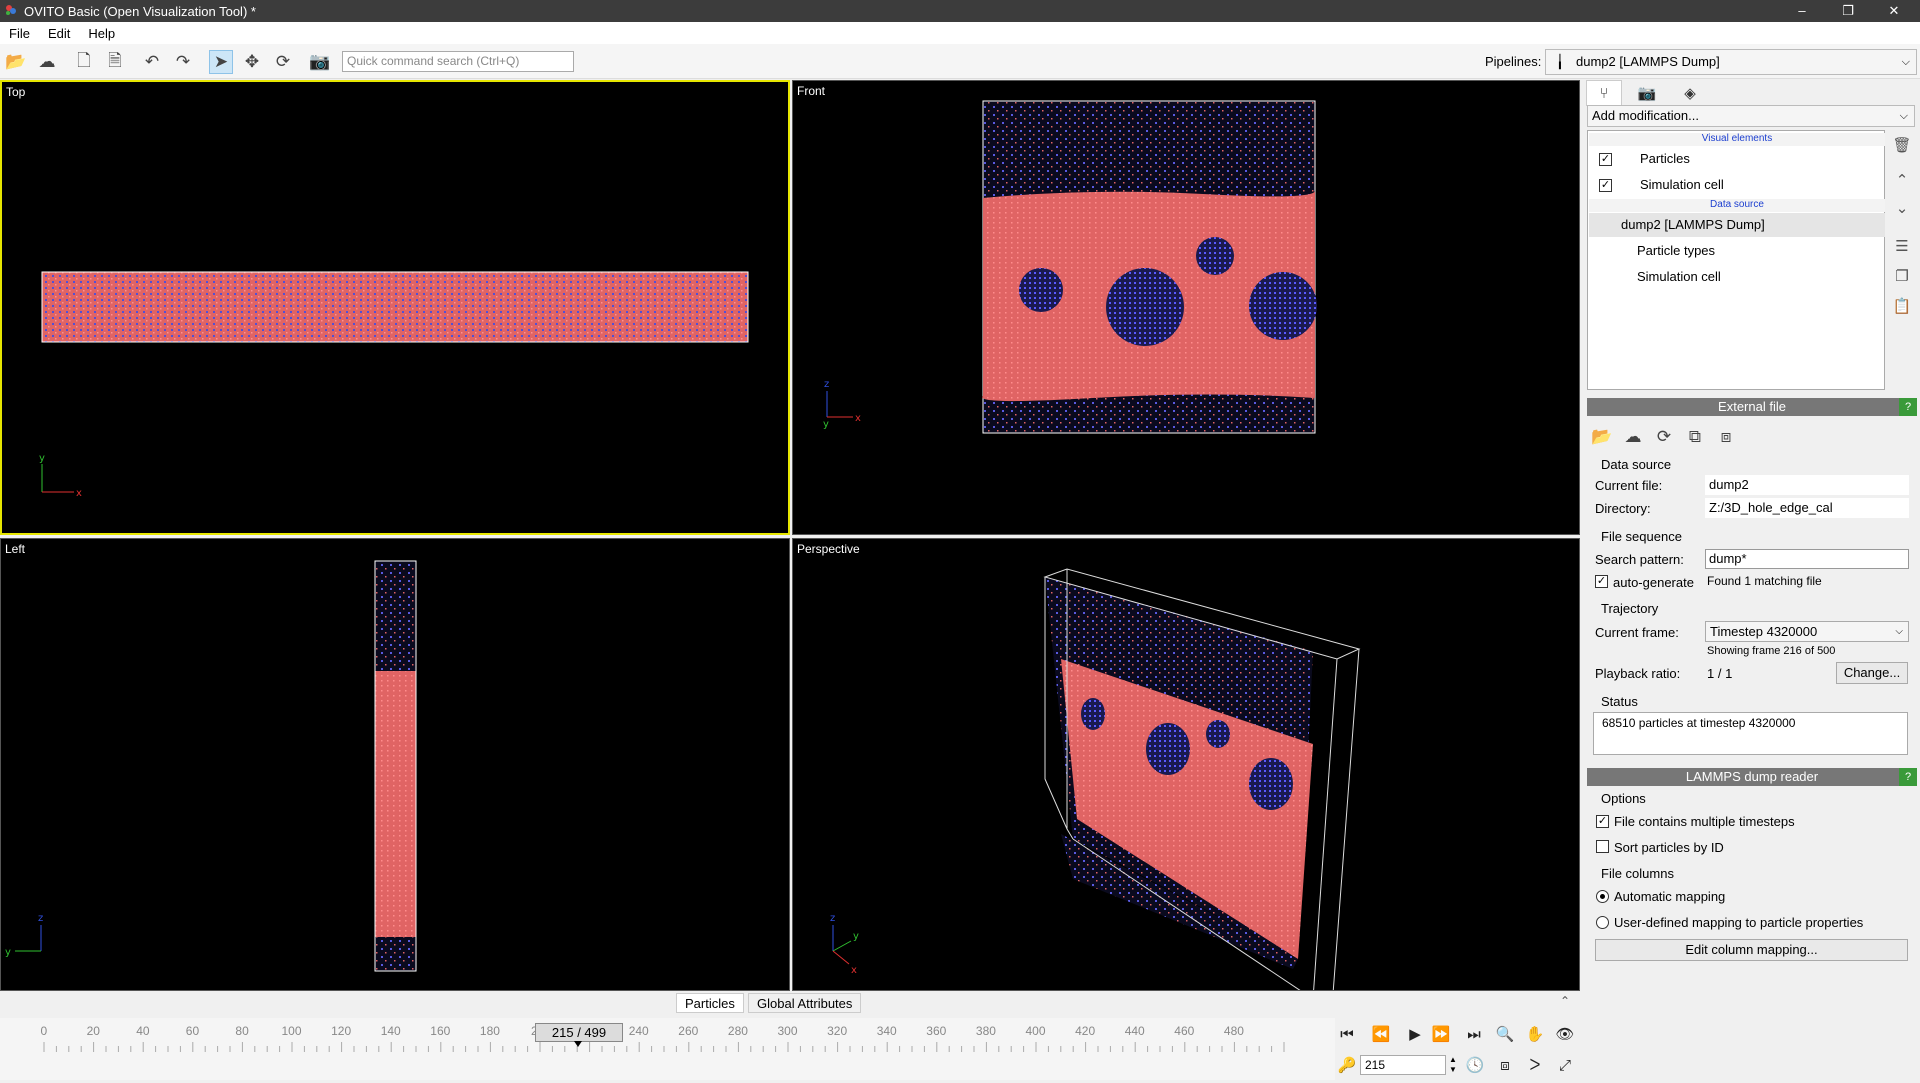 Image resolution: width=1920 pixels, height=1083 pixels. I want to click on frame-spinner-input: 215, so click(1403, 1065).